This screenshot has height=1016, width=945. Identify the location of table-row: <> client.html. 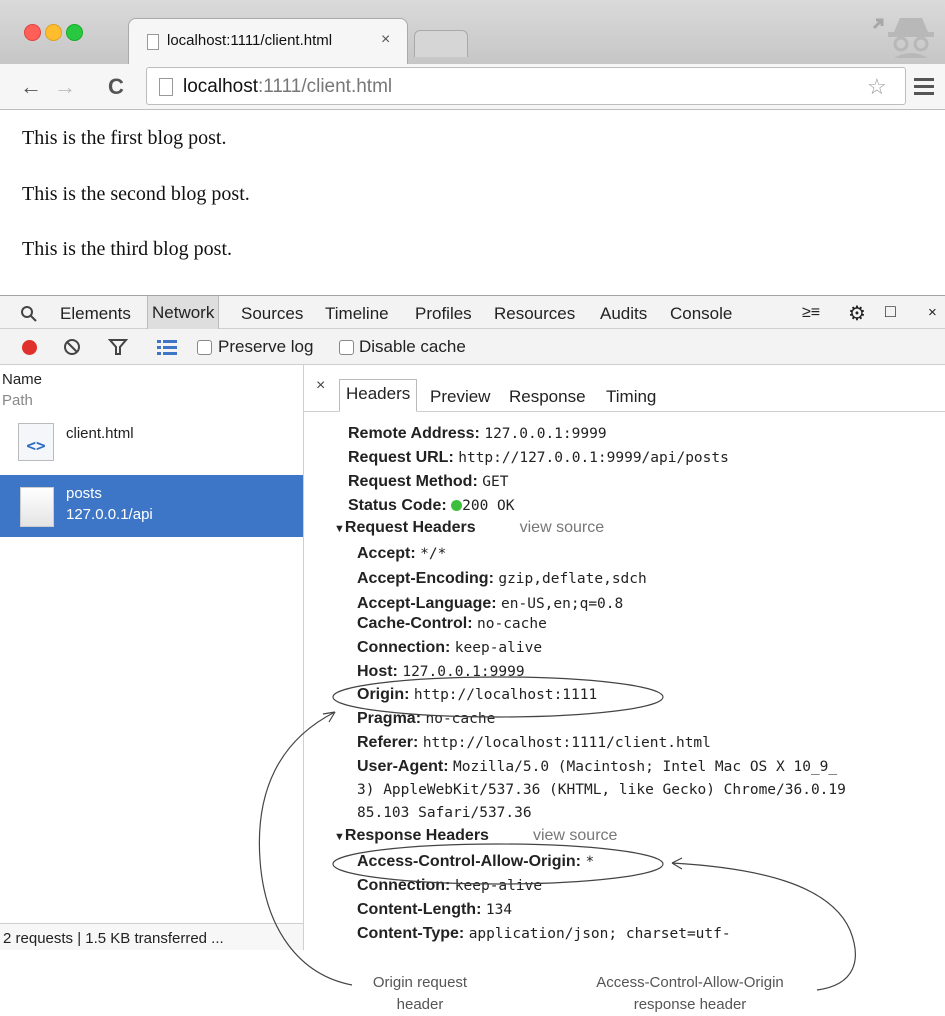
(151, 442).